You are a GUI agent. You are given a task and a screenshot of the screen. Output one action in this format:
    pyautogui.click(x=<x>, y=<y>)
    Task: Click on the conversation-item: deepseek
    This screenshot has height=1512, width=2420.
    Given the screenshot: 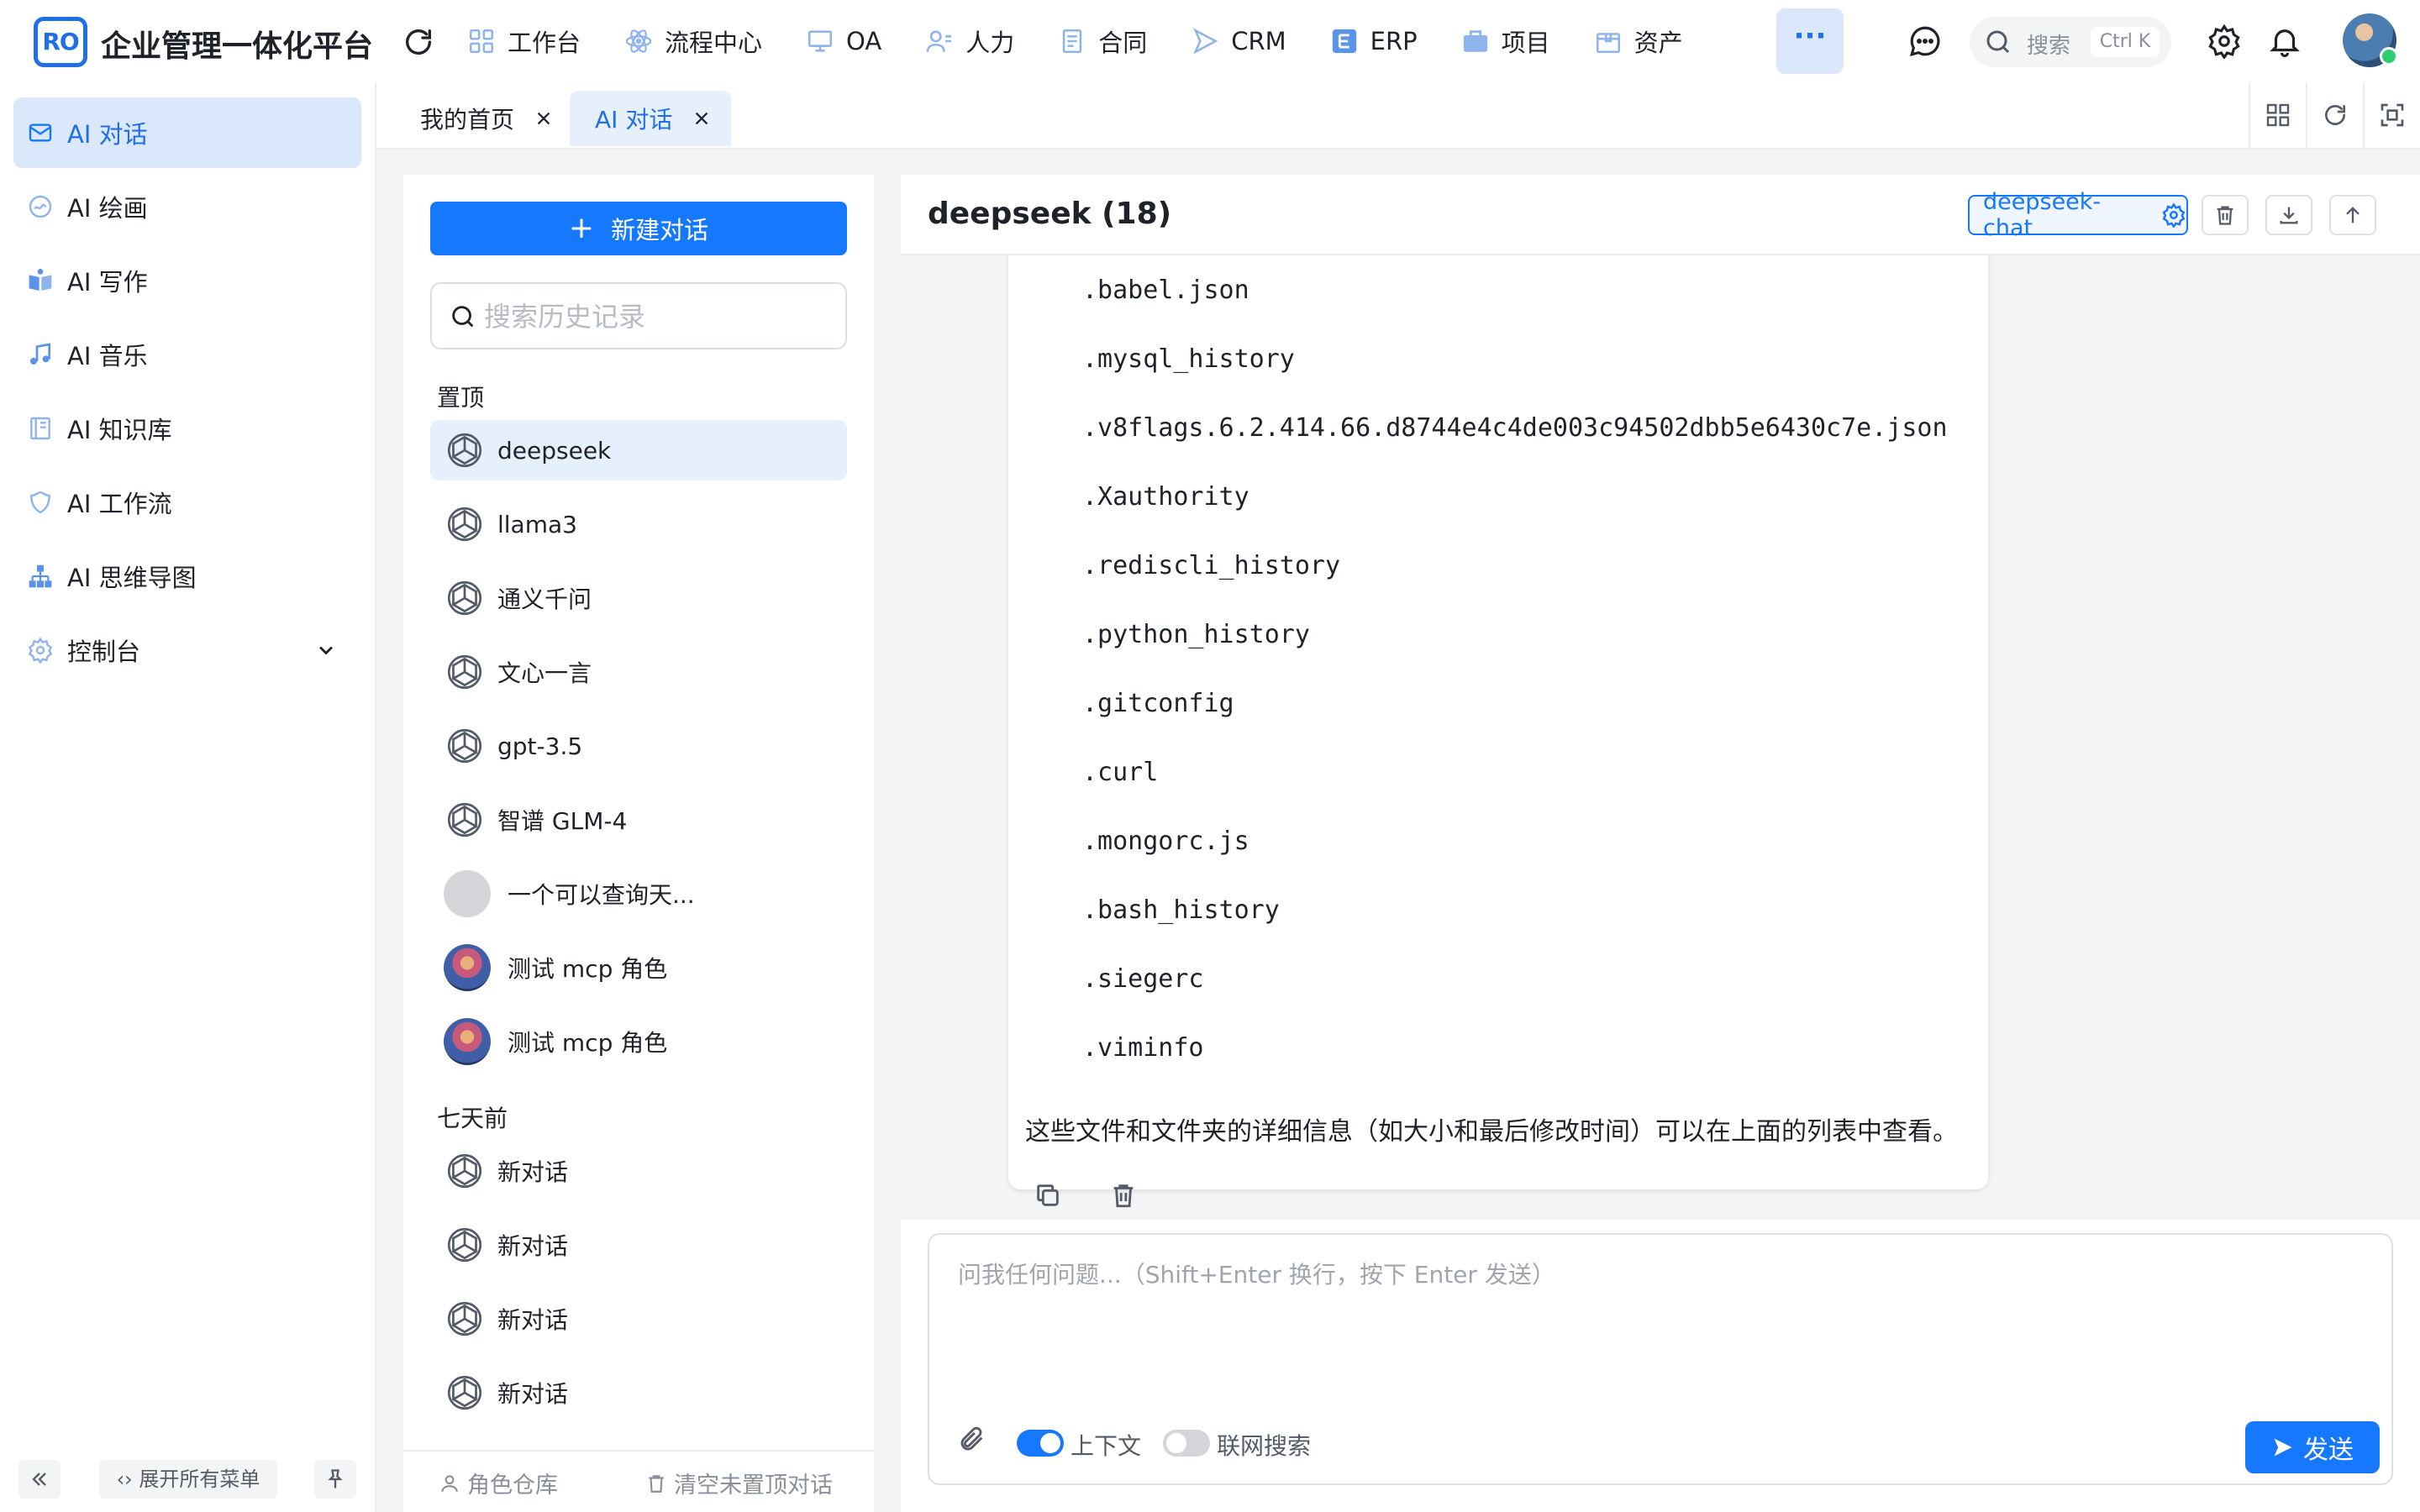 What is the action you would take?
    pyautogui.click(x=638, y=450)
    